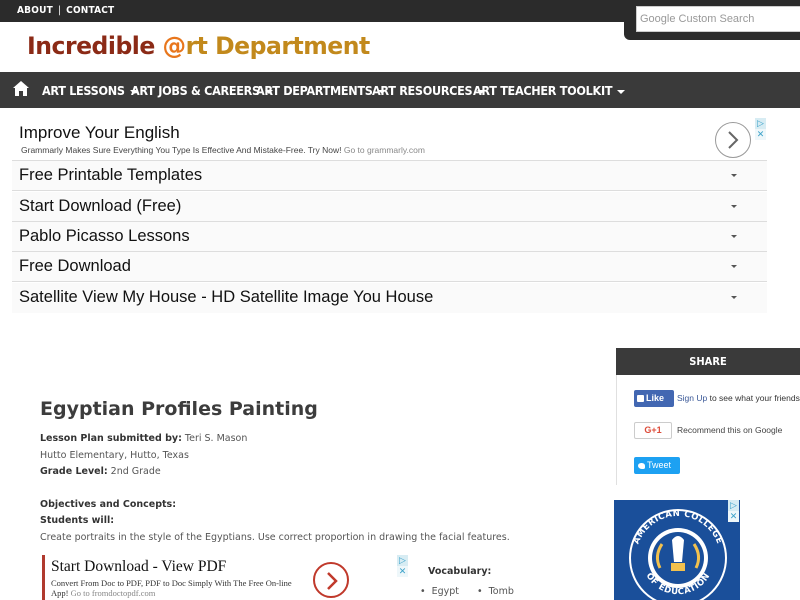 Image resolution: width=800 pixels, height=600 pixels. What do you see at coordinates (179, 409) in the screenshot?
I see `page-title: Egyptian Profiles Painting` at bounding box center [179, 409].